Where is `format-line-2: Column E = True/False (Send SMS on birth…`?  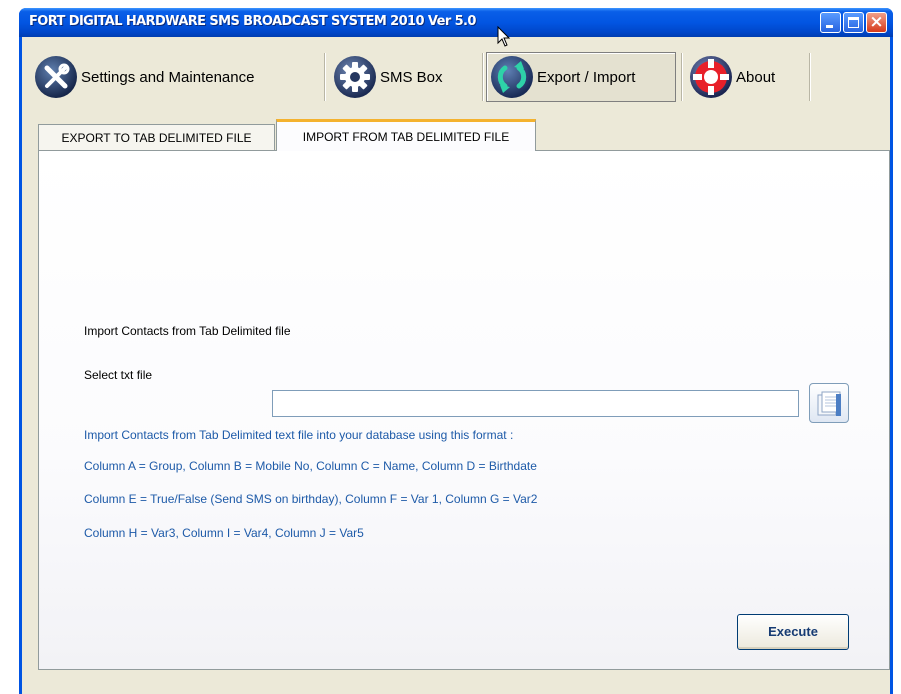 format-line-2: Column E = True/False (Send SMS on birth… is located at coordinates (311, 499).